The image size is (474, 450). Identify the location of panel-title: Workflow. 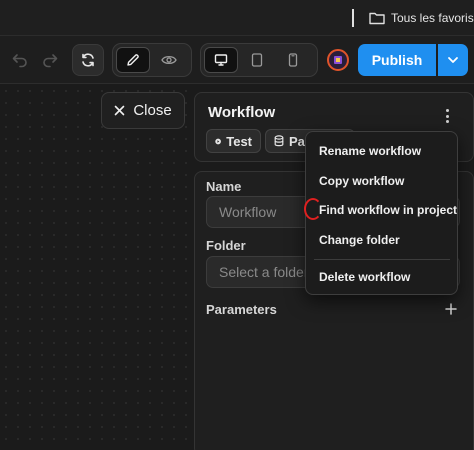
(242, 112).